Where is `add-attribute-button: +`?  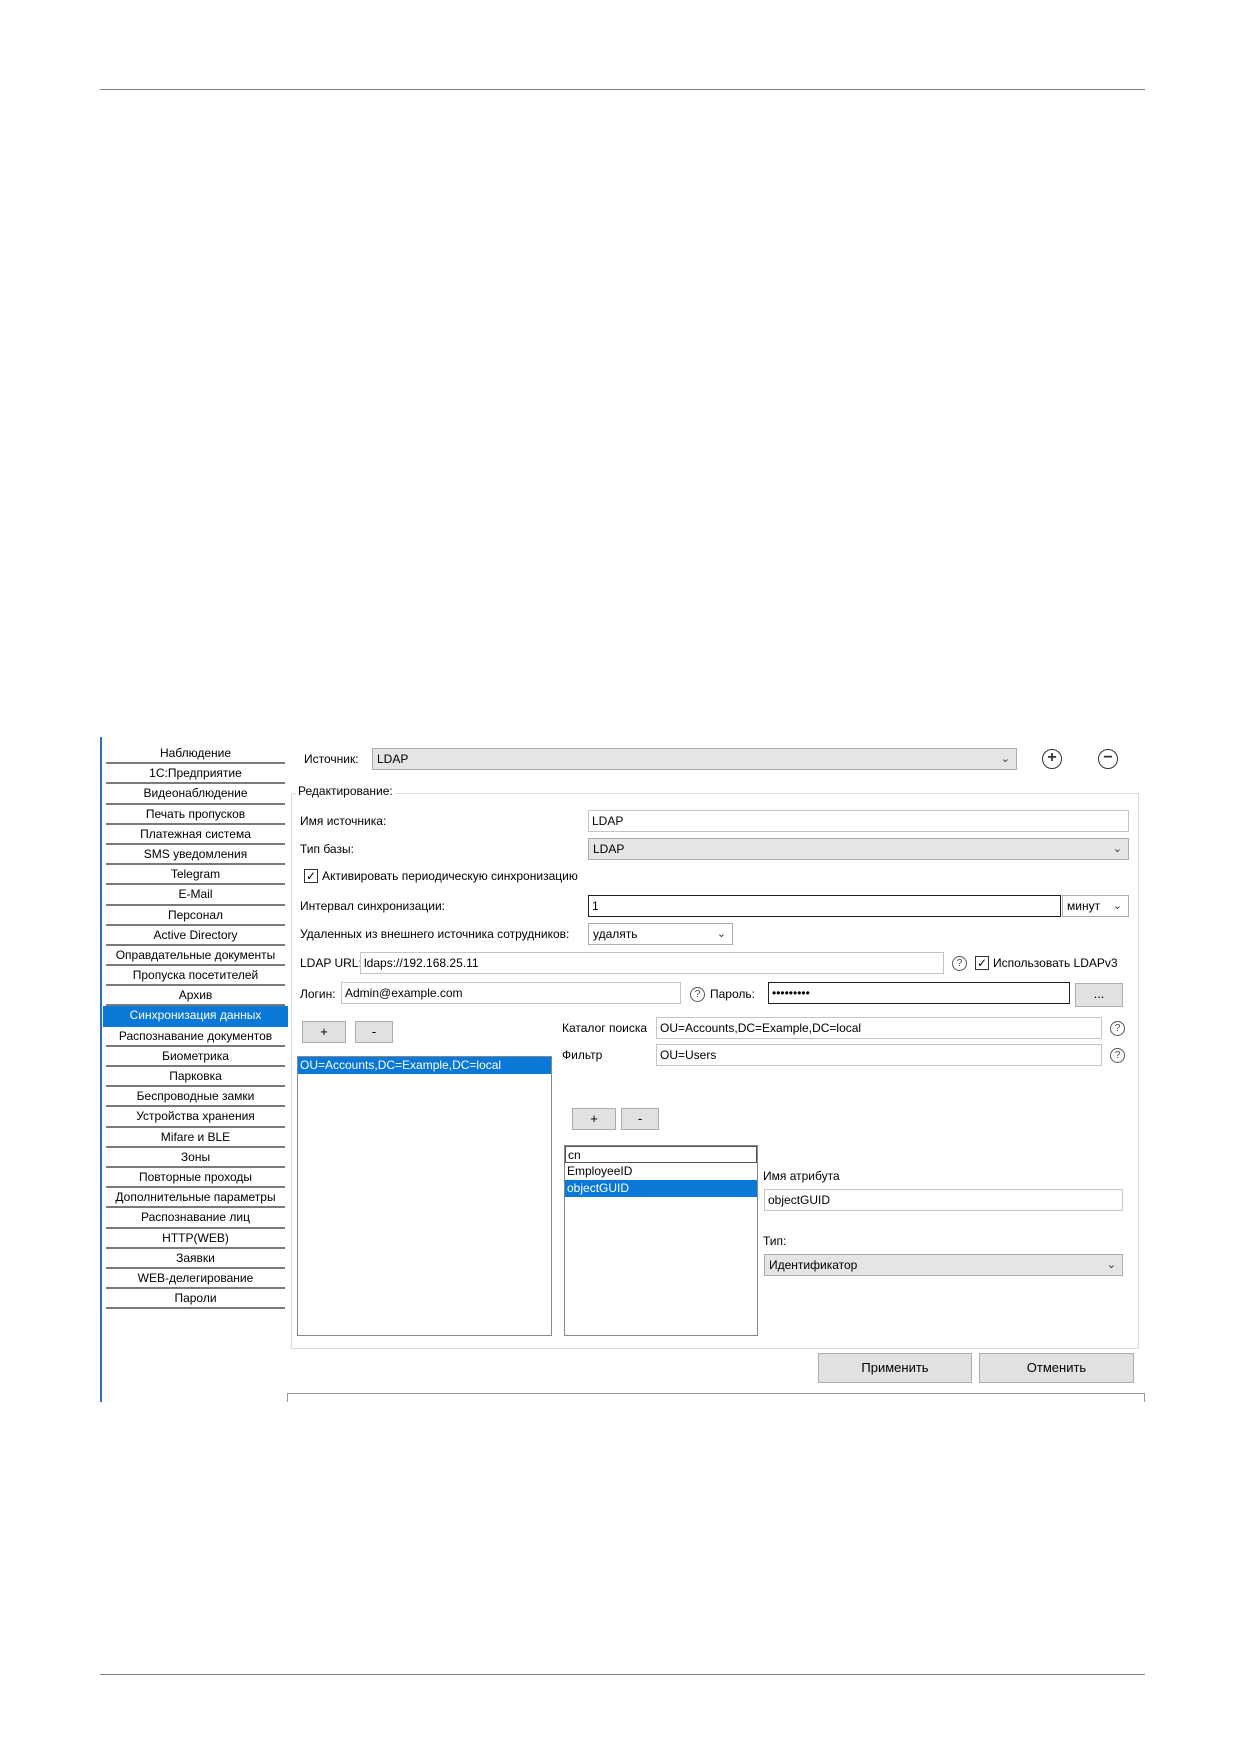 add-attribute-button: + is located at coordinates (594, 1119).